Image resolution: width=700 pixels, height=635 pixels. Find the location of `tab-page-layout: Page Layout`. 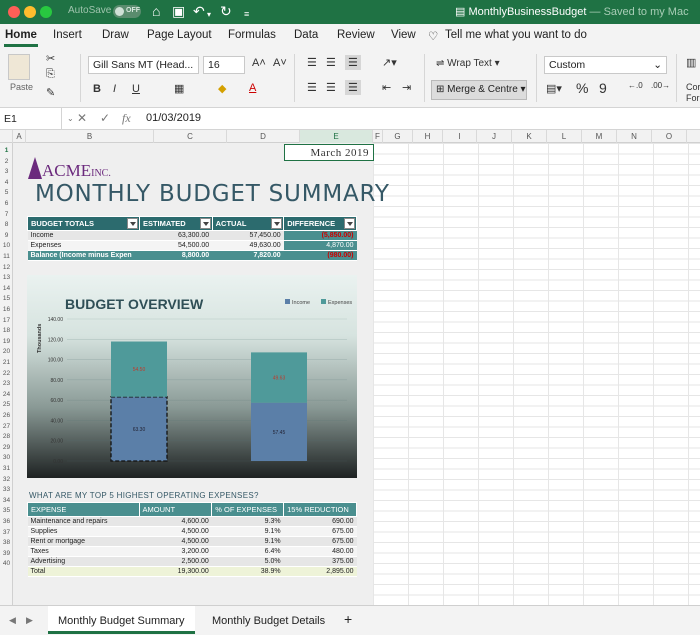

tab-page-layout: Page Layout is located at coordinates (179, 35).